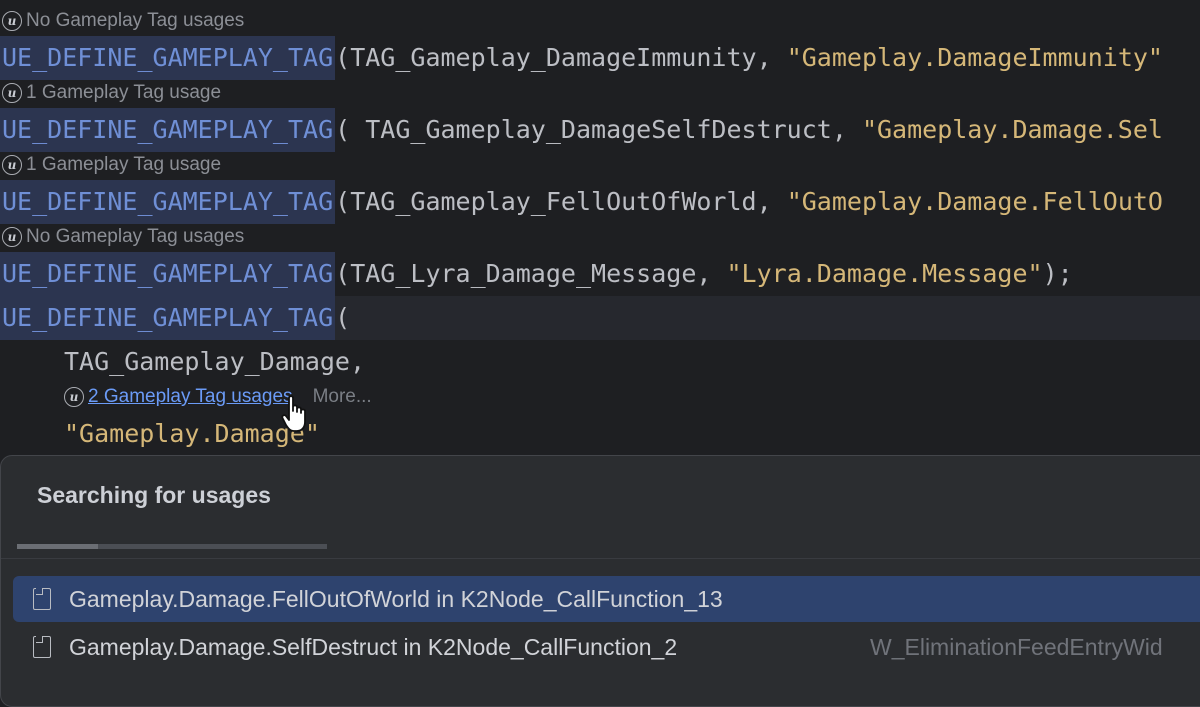 This screenshot has height=707, width=1200. Describe the element at coordinates (1012, 129) in the screenshot. I see `string-literal: "Gameplay.Damage.Sel` at that location.